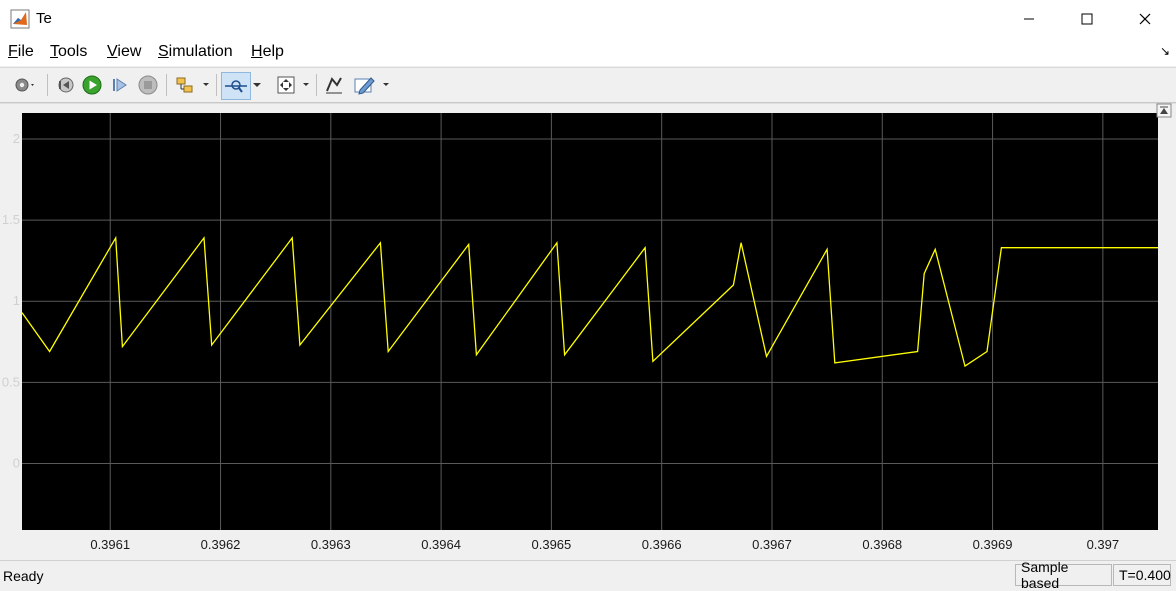 The width and height of the screenshot is (1176, 591). I want to click on close-button, so click(1145, 19).